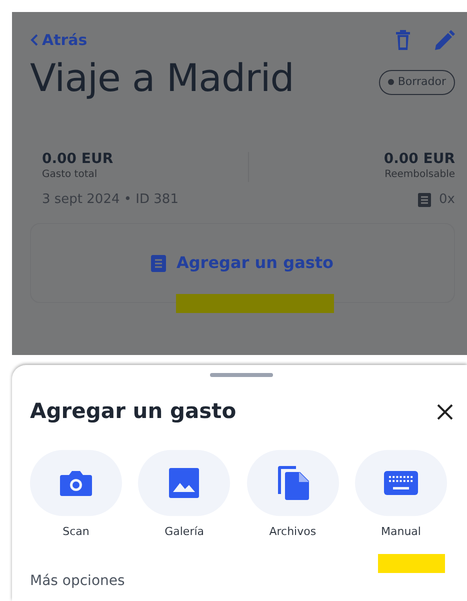  What do you see at coordinates (78, 581) in the screenshot?
I see `more-options-label: Más opciones` at bounding box center [78, 581].